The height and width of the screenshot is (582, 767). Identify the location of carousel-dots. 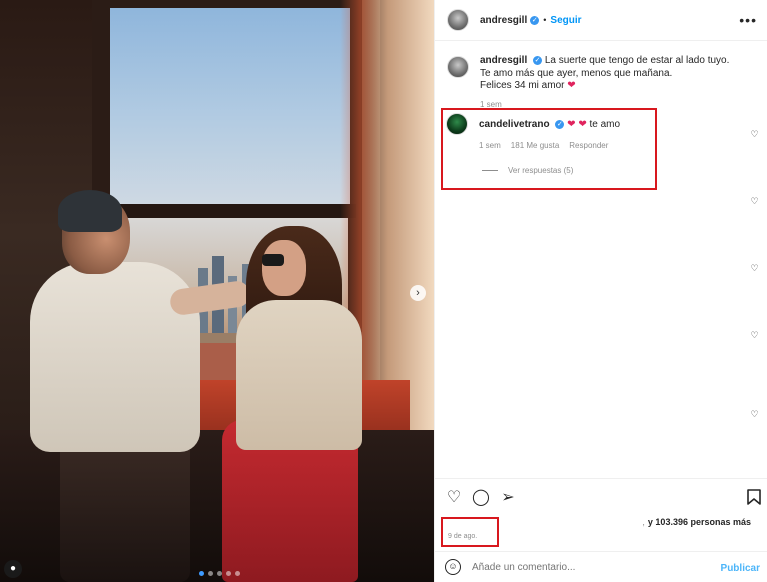
(219, 573).